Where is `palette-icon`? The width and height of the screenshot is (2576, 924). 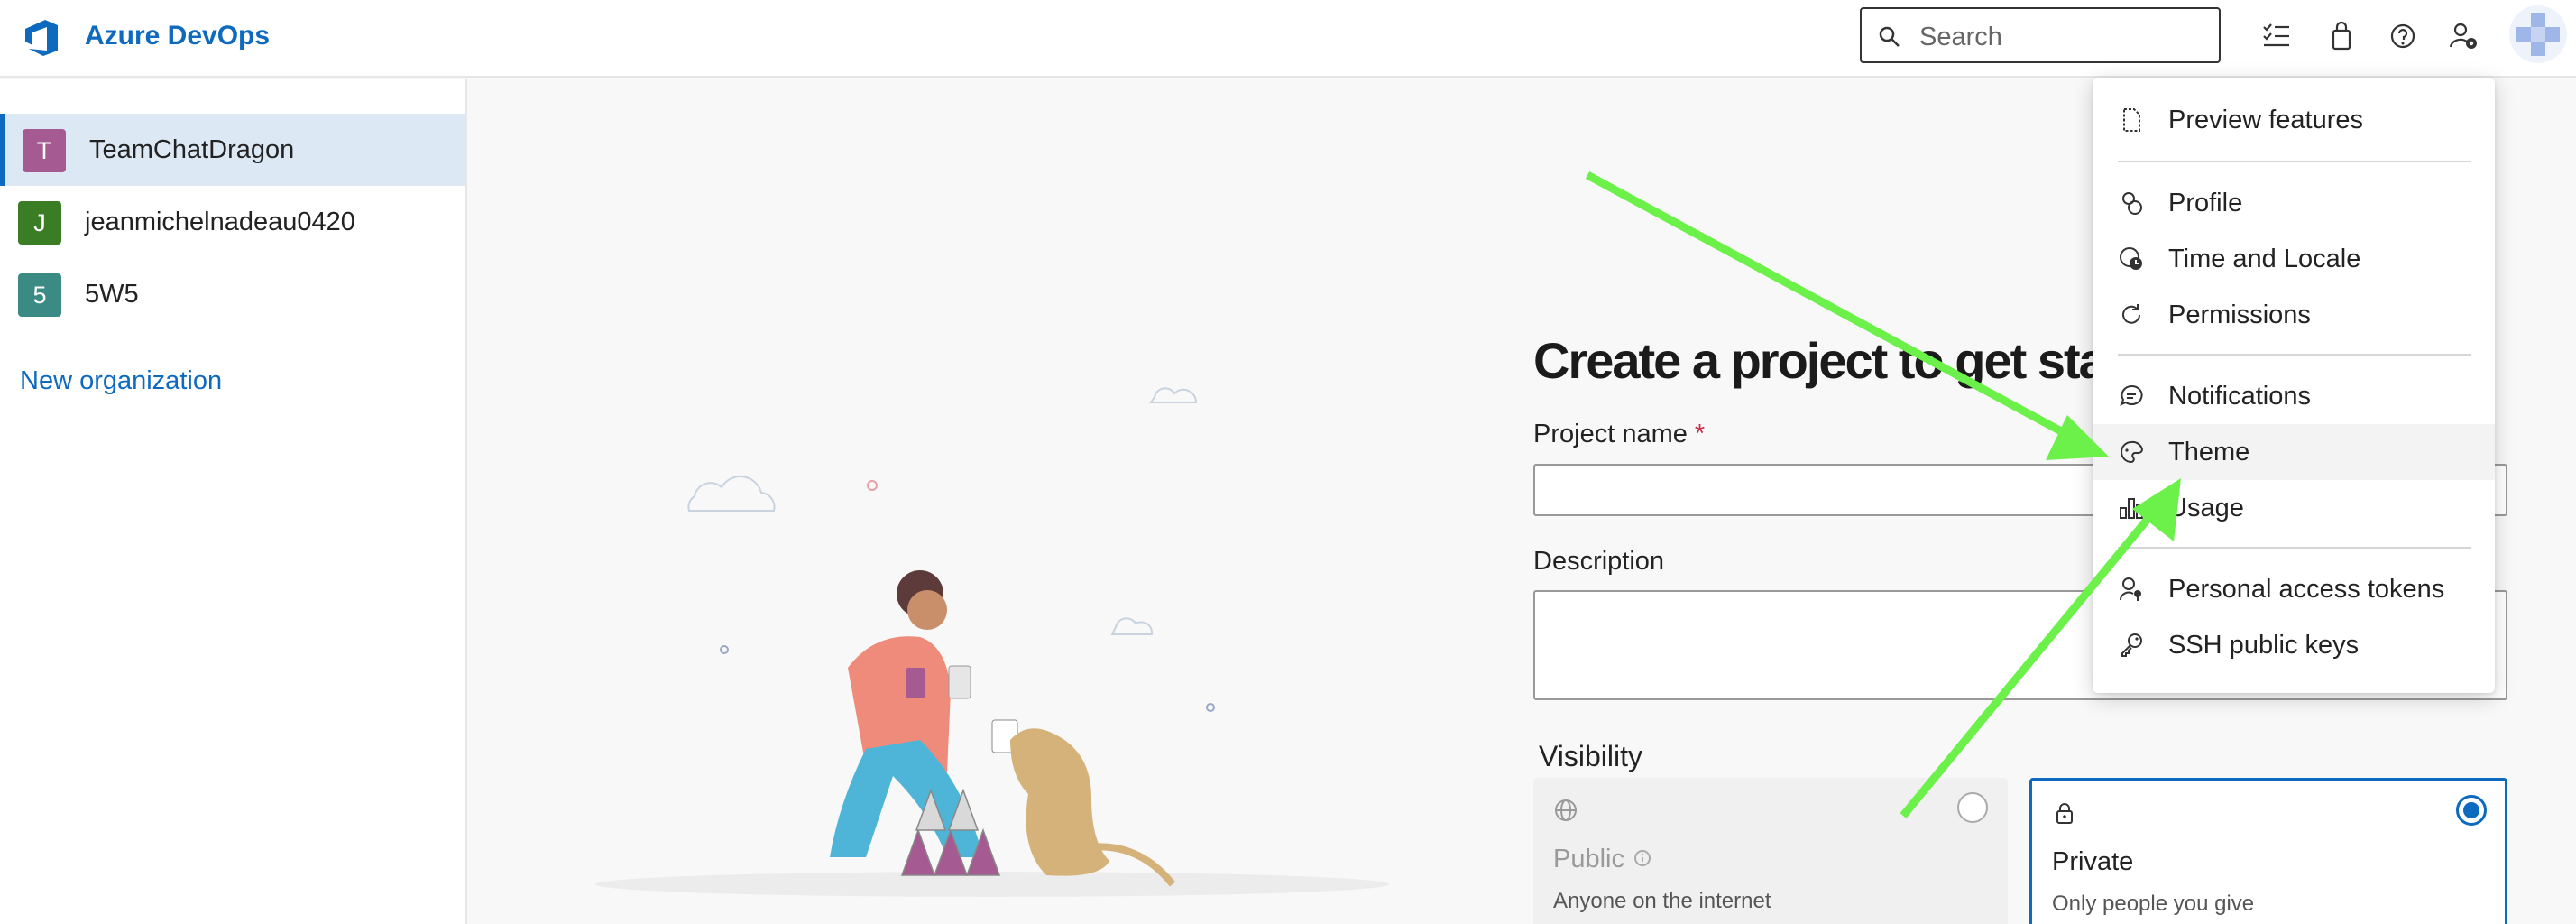
palette-icon is located at coordinates (2132, 452).